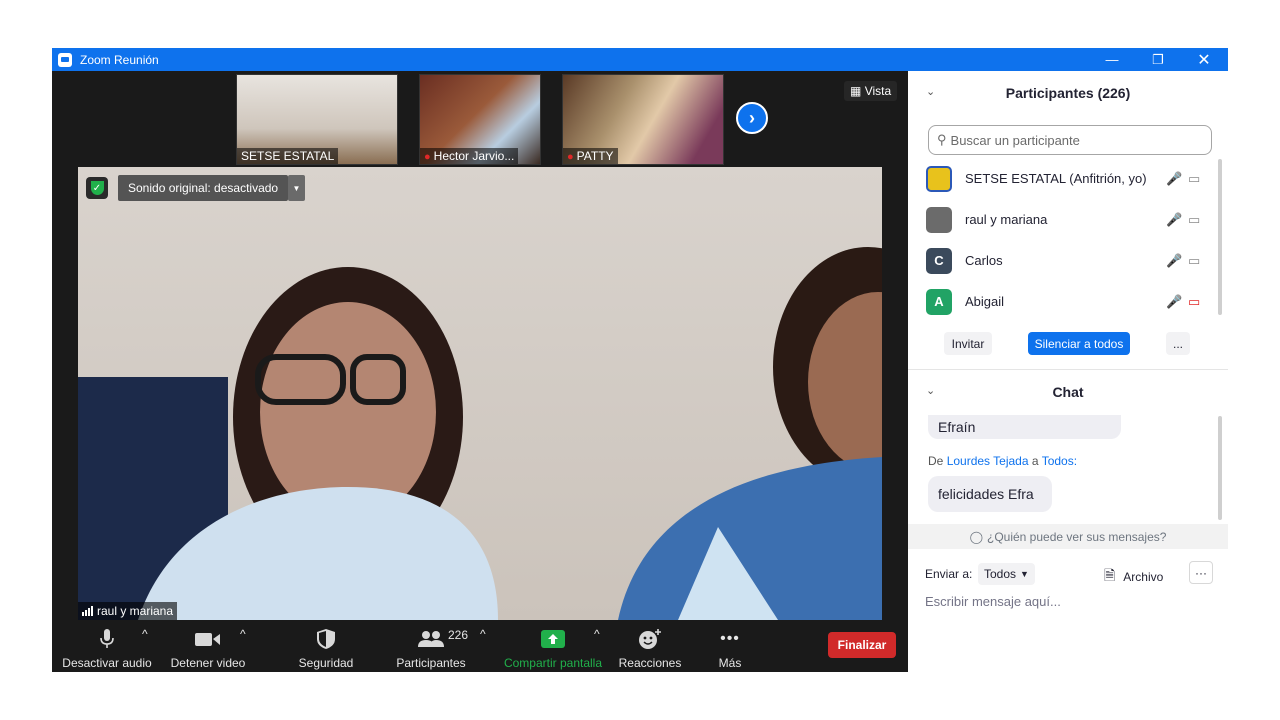  Describe the element at coordinates (1158, 59) in the screenshot. I see `restore-button: ❐` at that location.